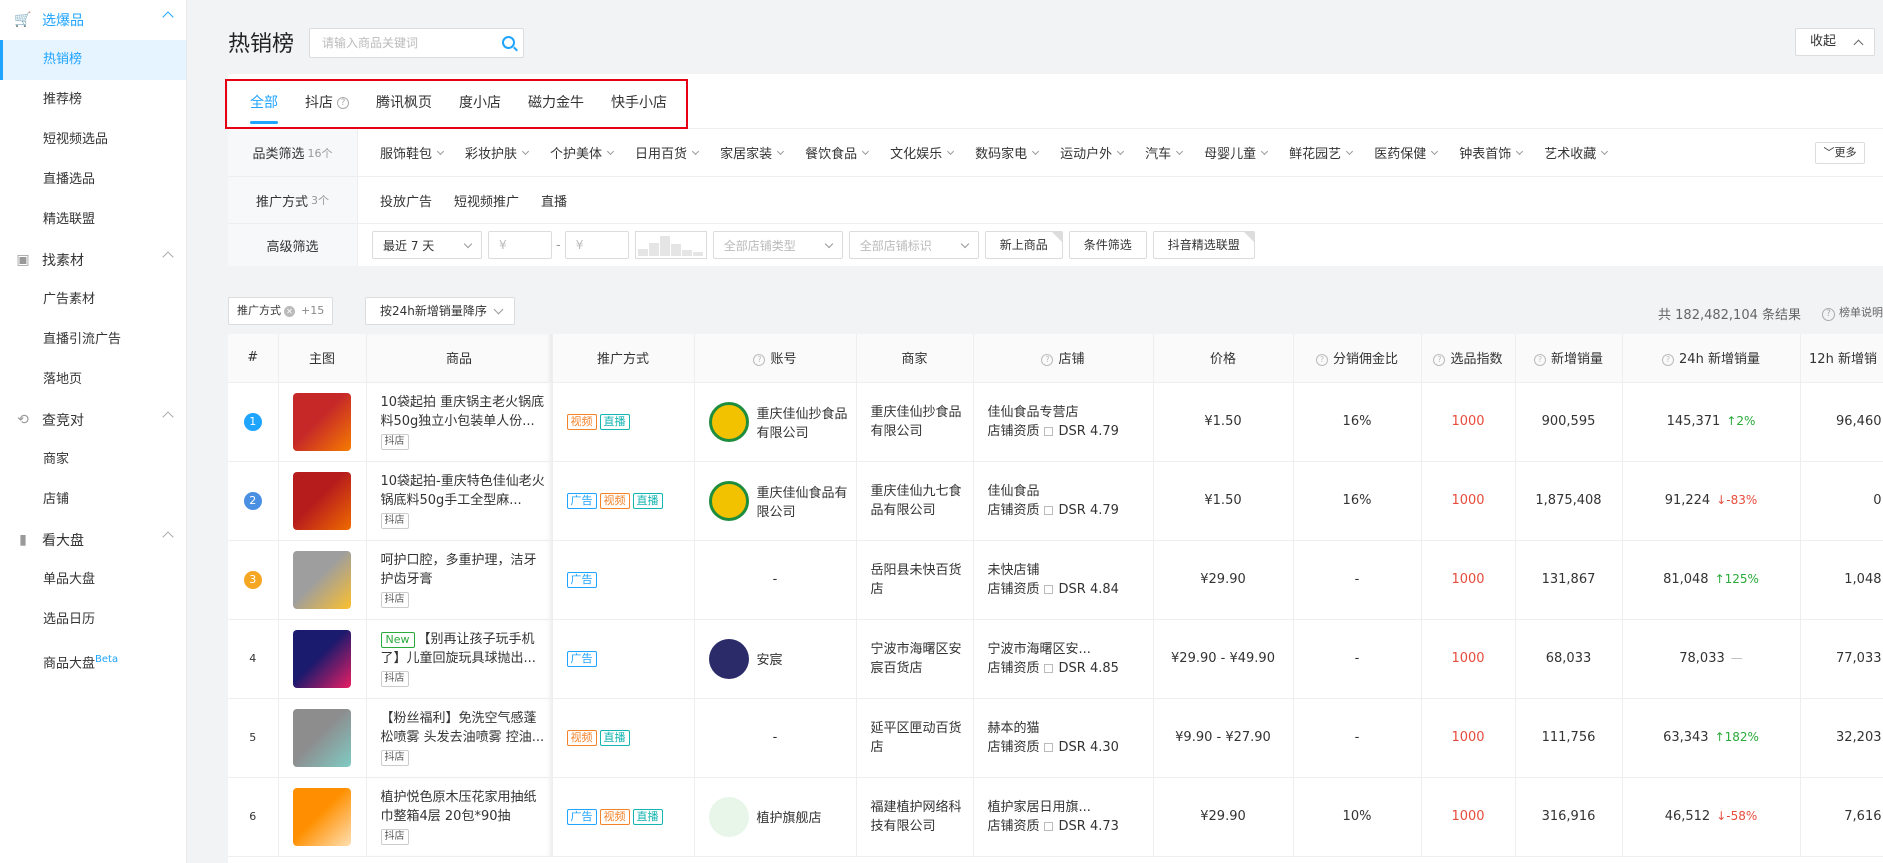  Describe the element at coordinates (427, 245) in the screenshot. I see `period-select: 最近 7 天` at that location.